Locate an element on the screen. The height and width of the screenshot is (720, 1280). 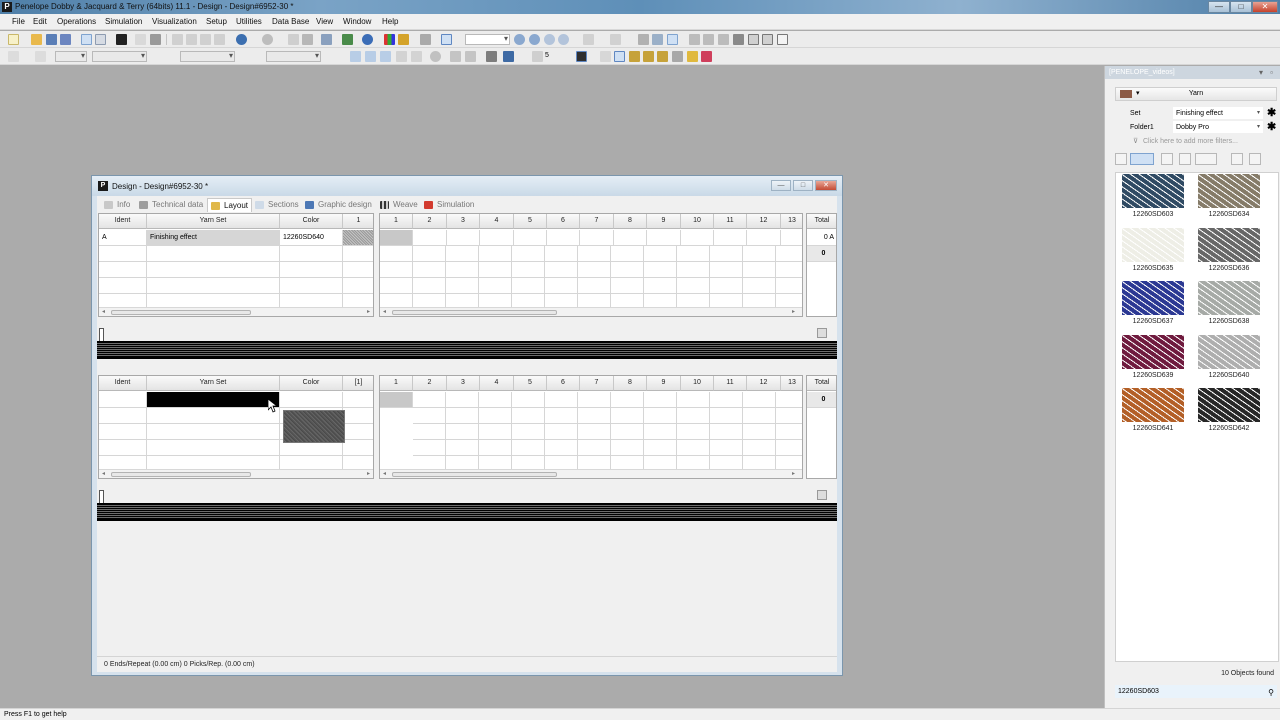
warp-stripe-toggle-icon is located at coordinates (822, 333).